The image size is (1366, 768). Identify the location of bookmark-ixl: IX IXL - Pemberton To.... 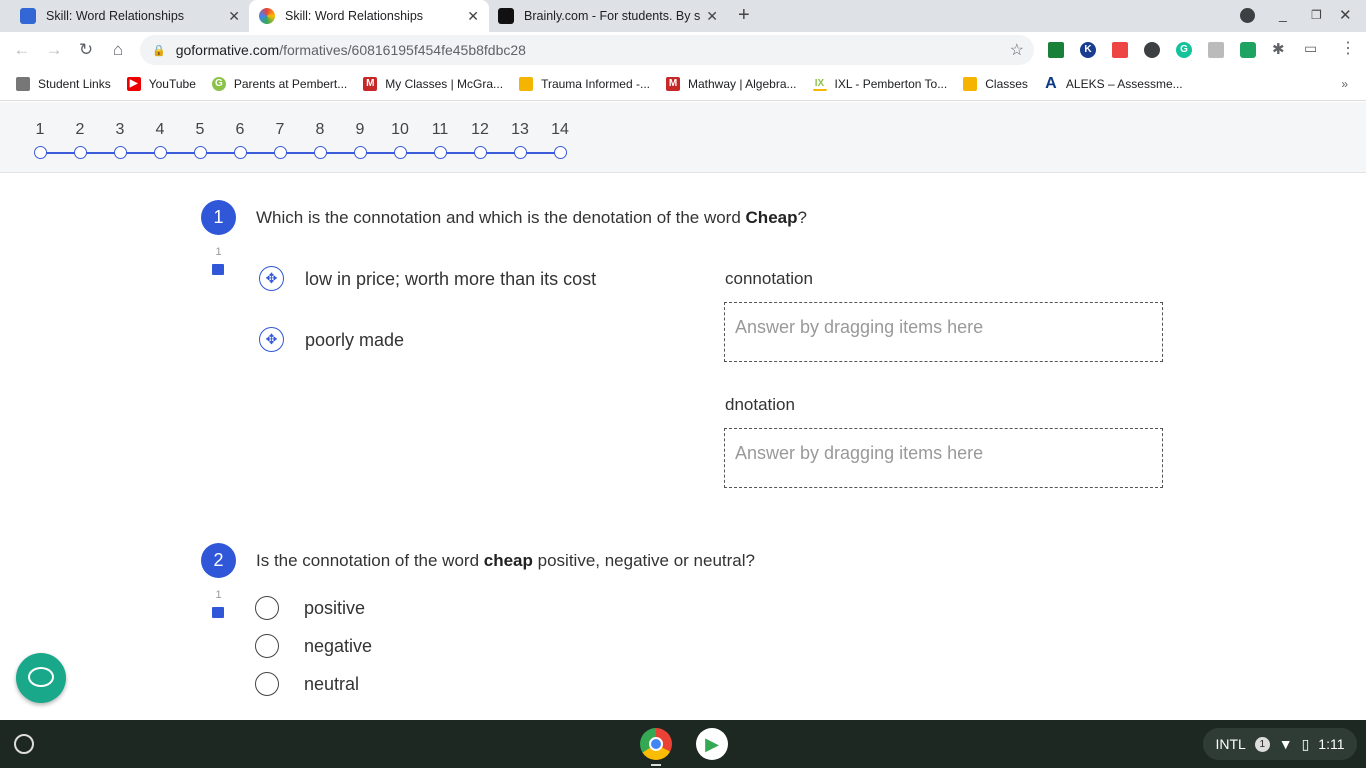
(879, 84).